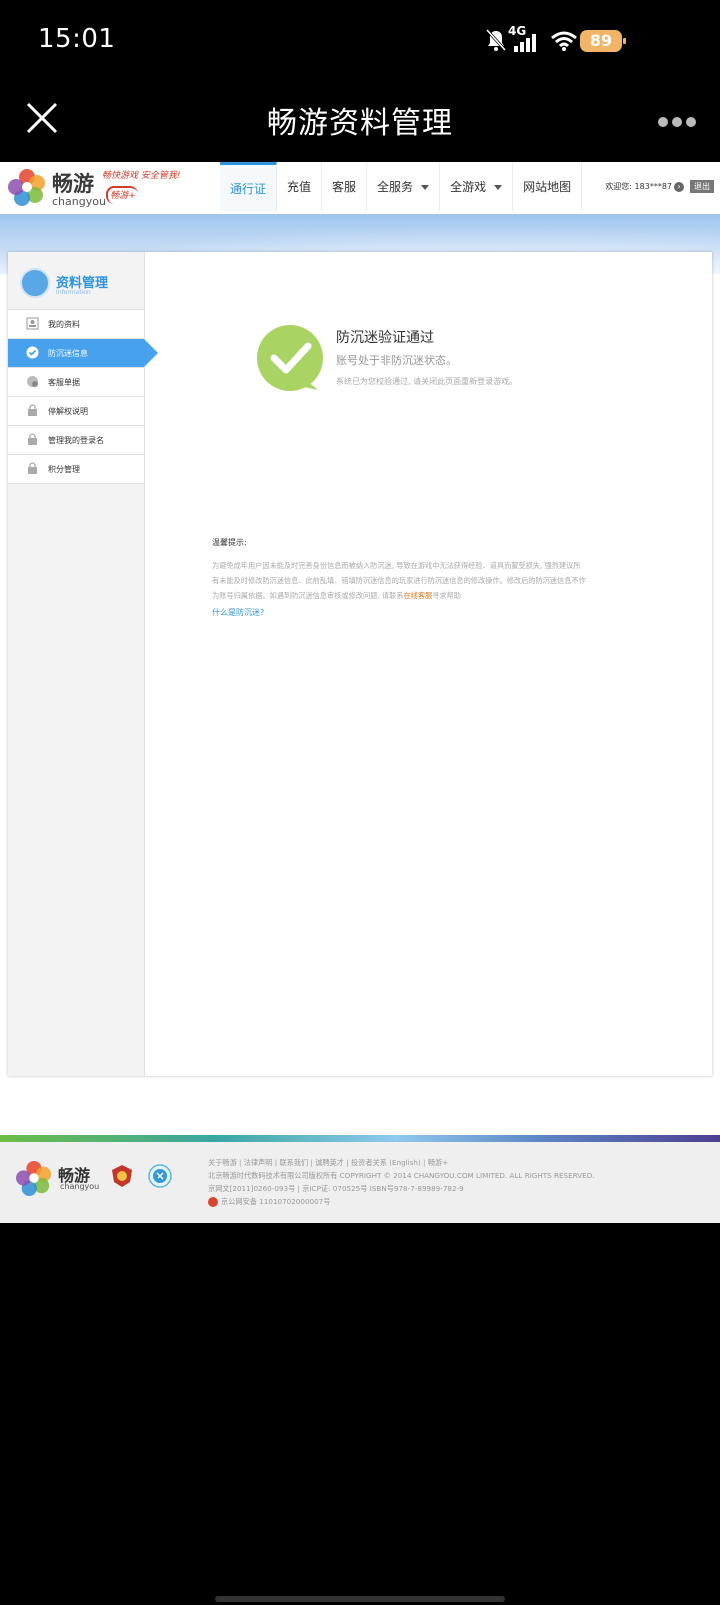 This screenshot has width=720, height=1605. I want to click on cellular-signal-icon: 4G, so click(524, 39).